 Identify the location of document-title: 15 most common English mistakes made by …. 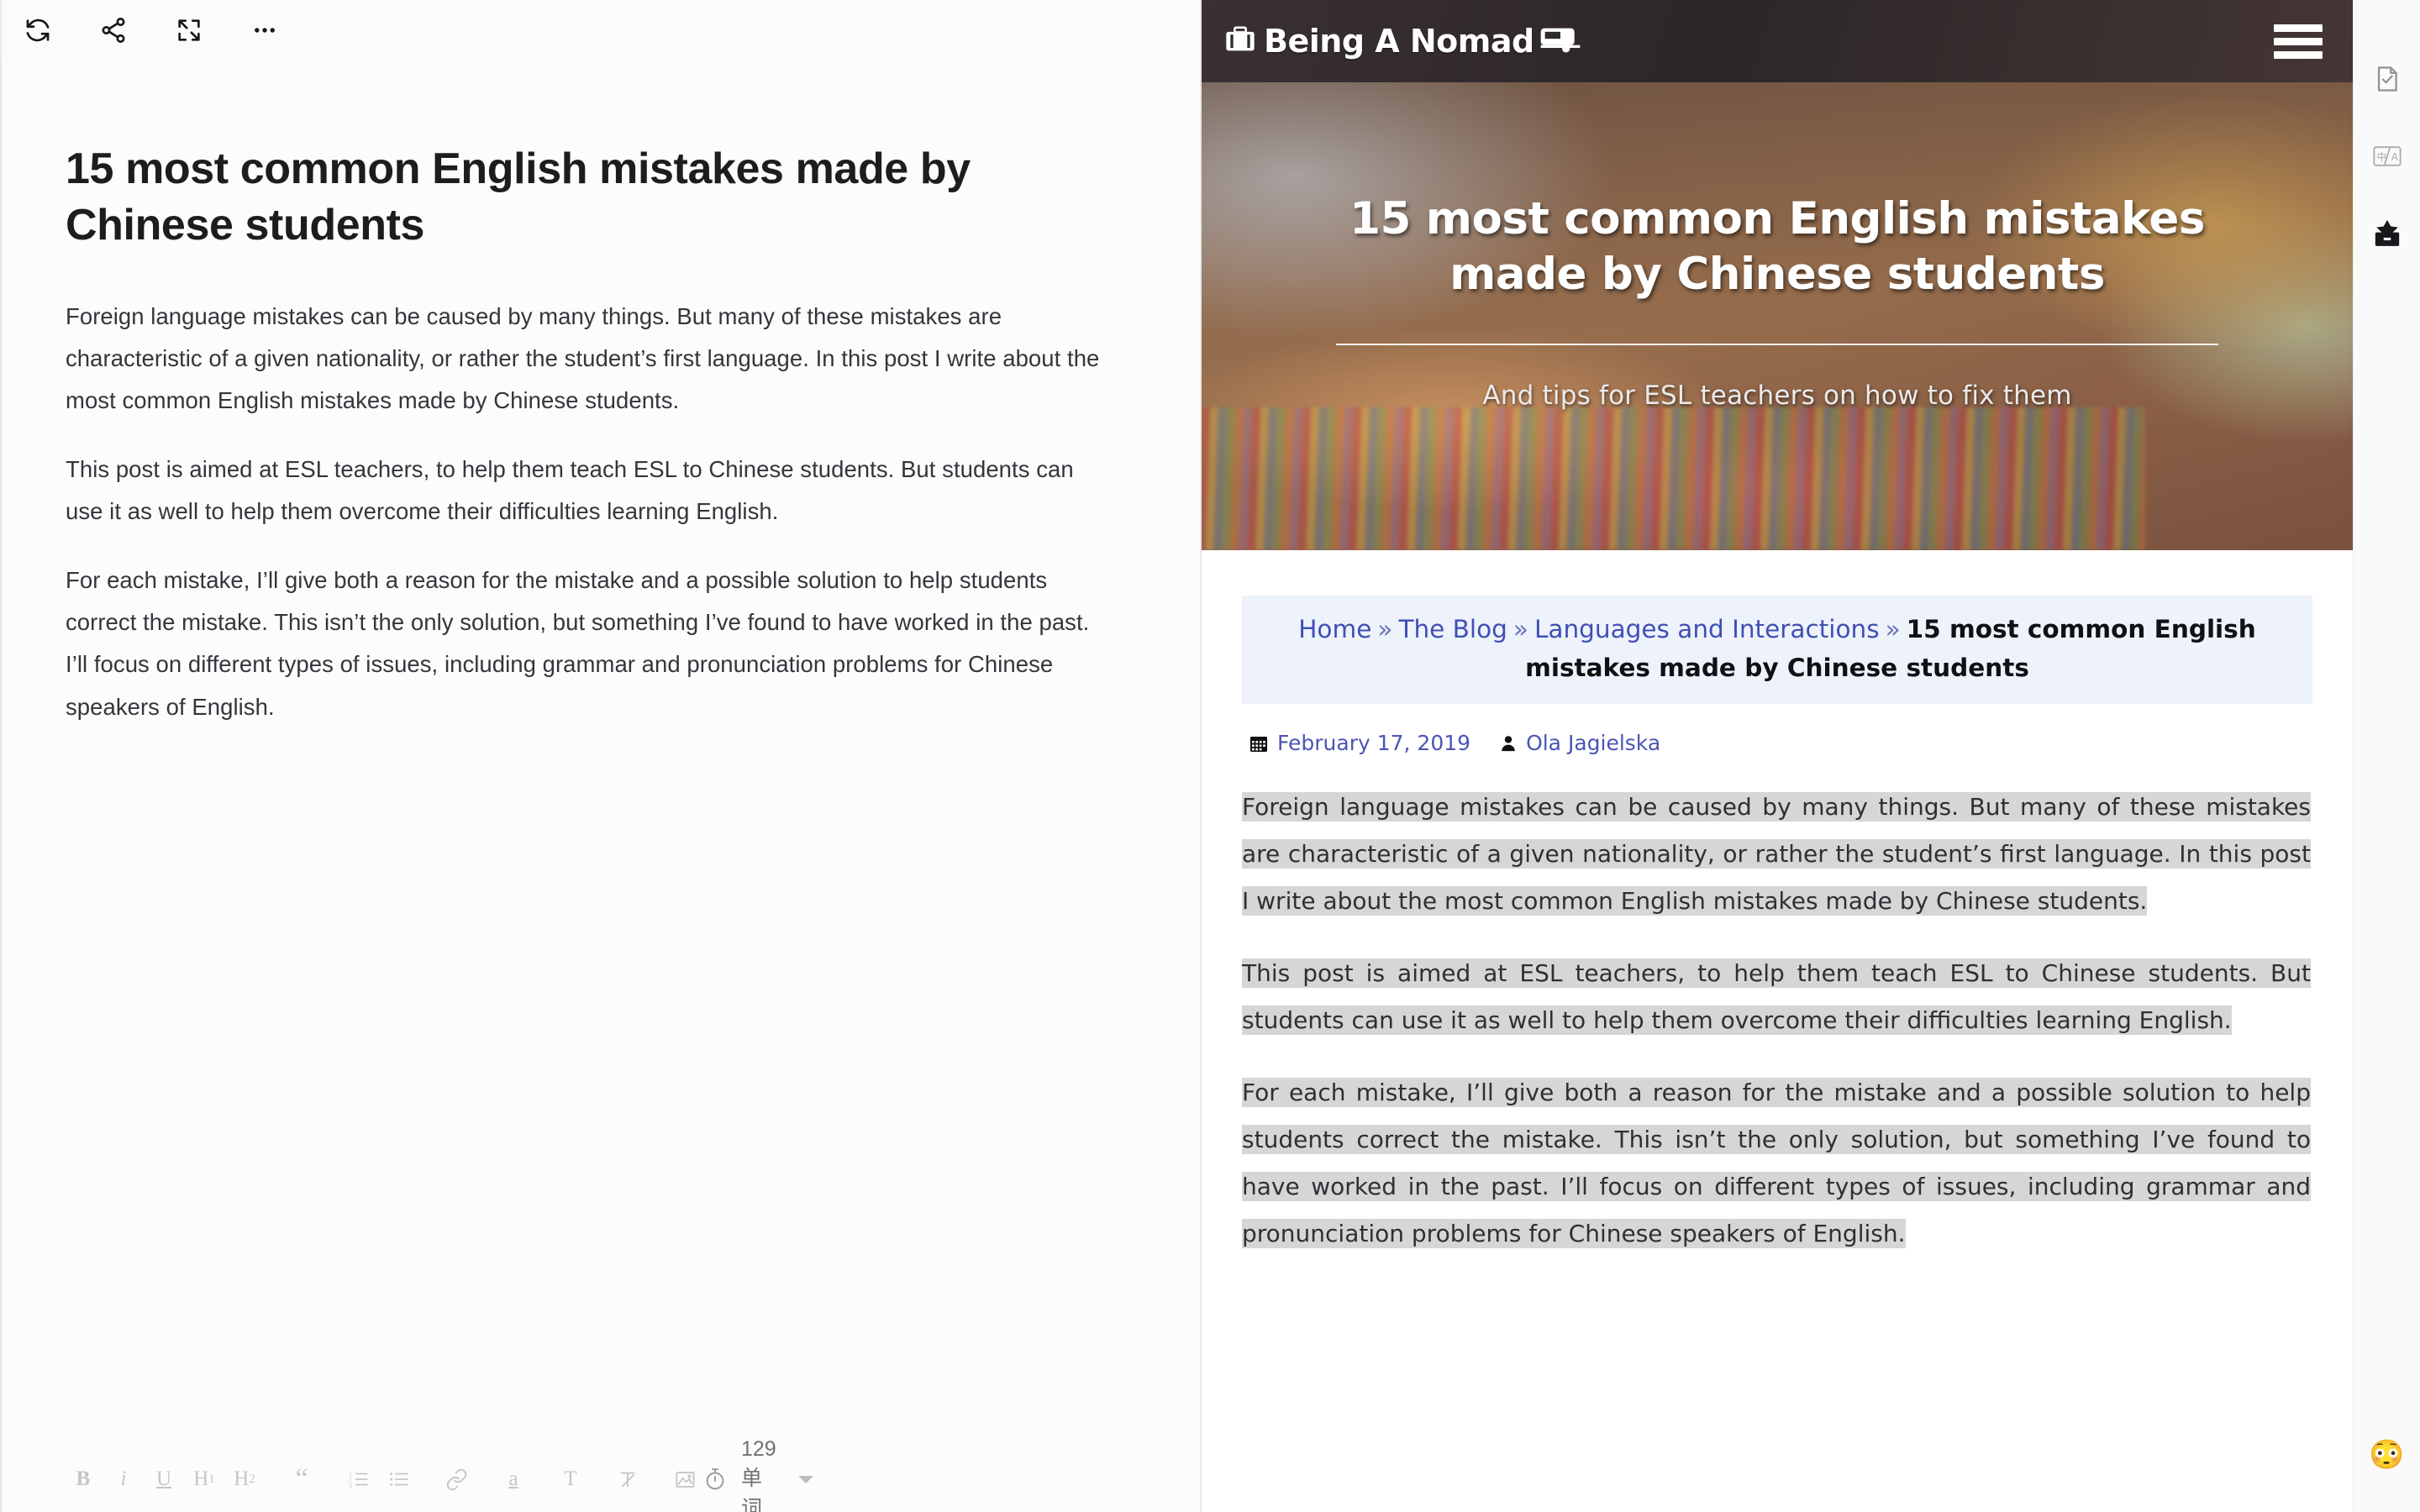
(574, 197).